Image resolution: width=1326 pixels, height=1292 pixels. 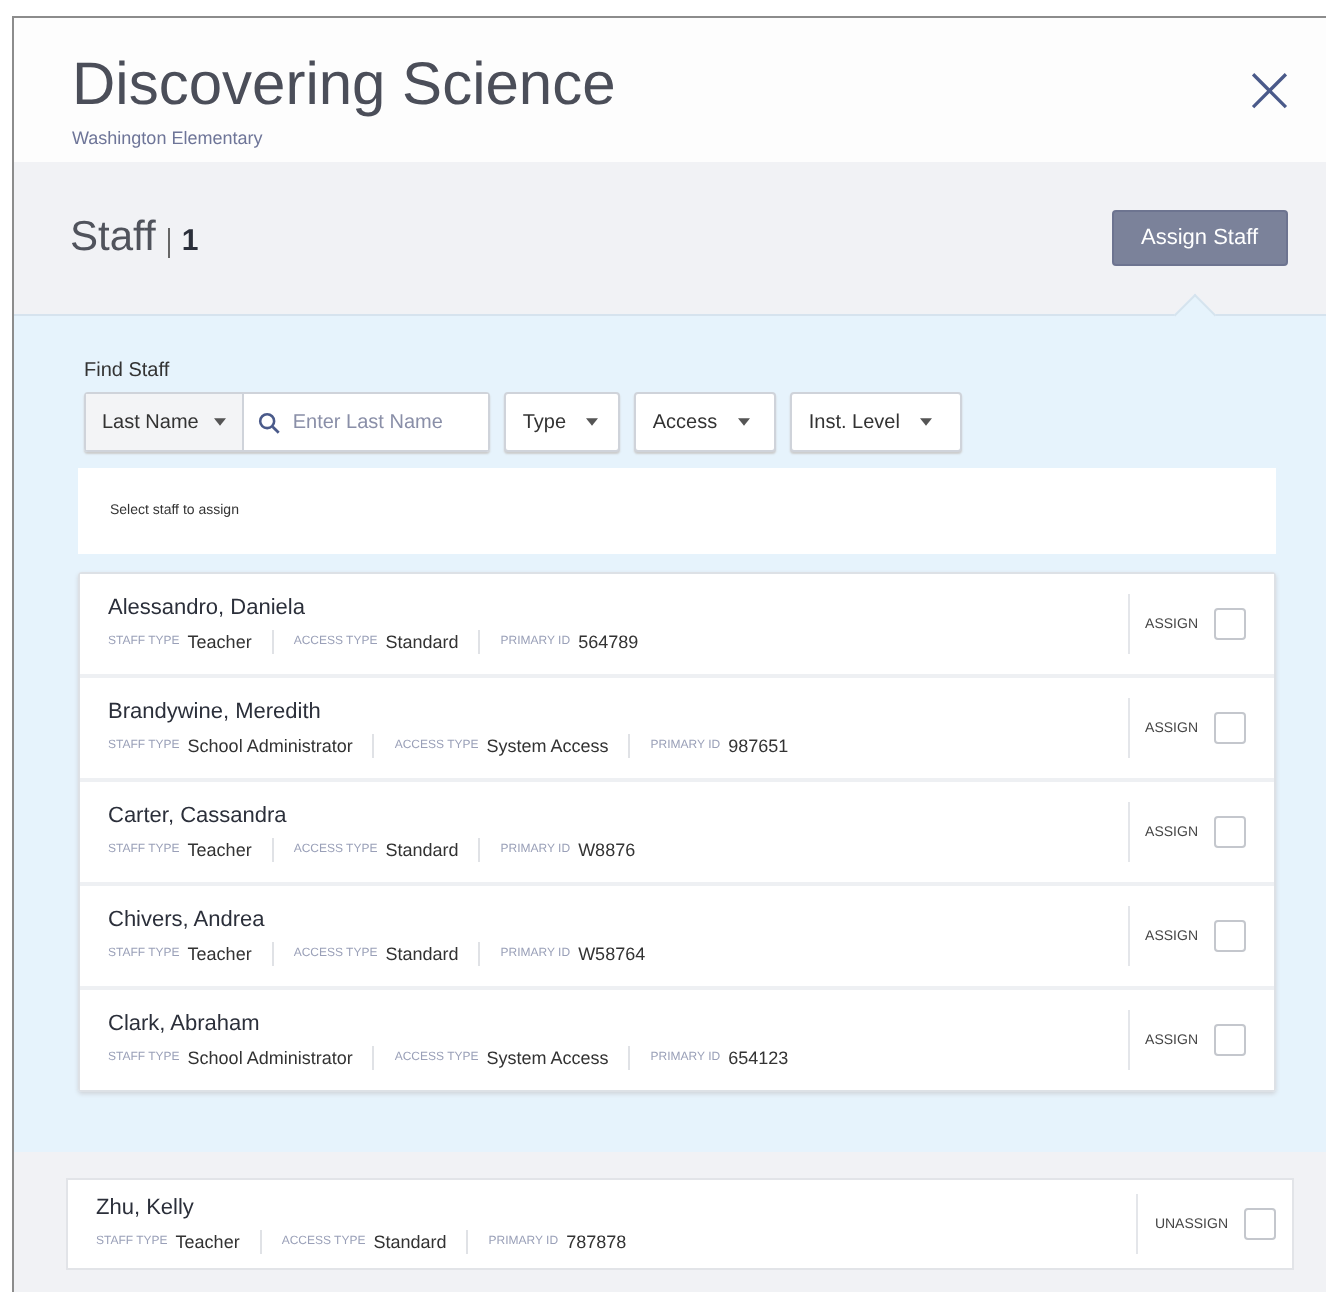 I want to click on staff-name: Zhu, Kelly, so click(x=146, y=1207).